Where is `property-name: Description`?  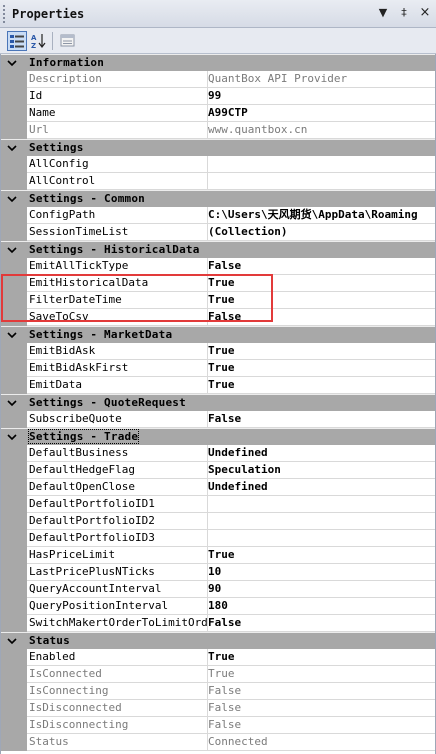
property-name: Description is located at coordinates (117, 79).